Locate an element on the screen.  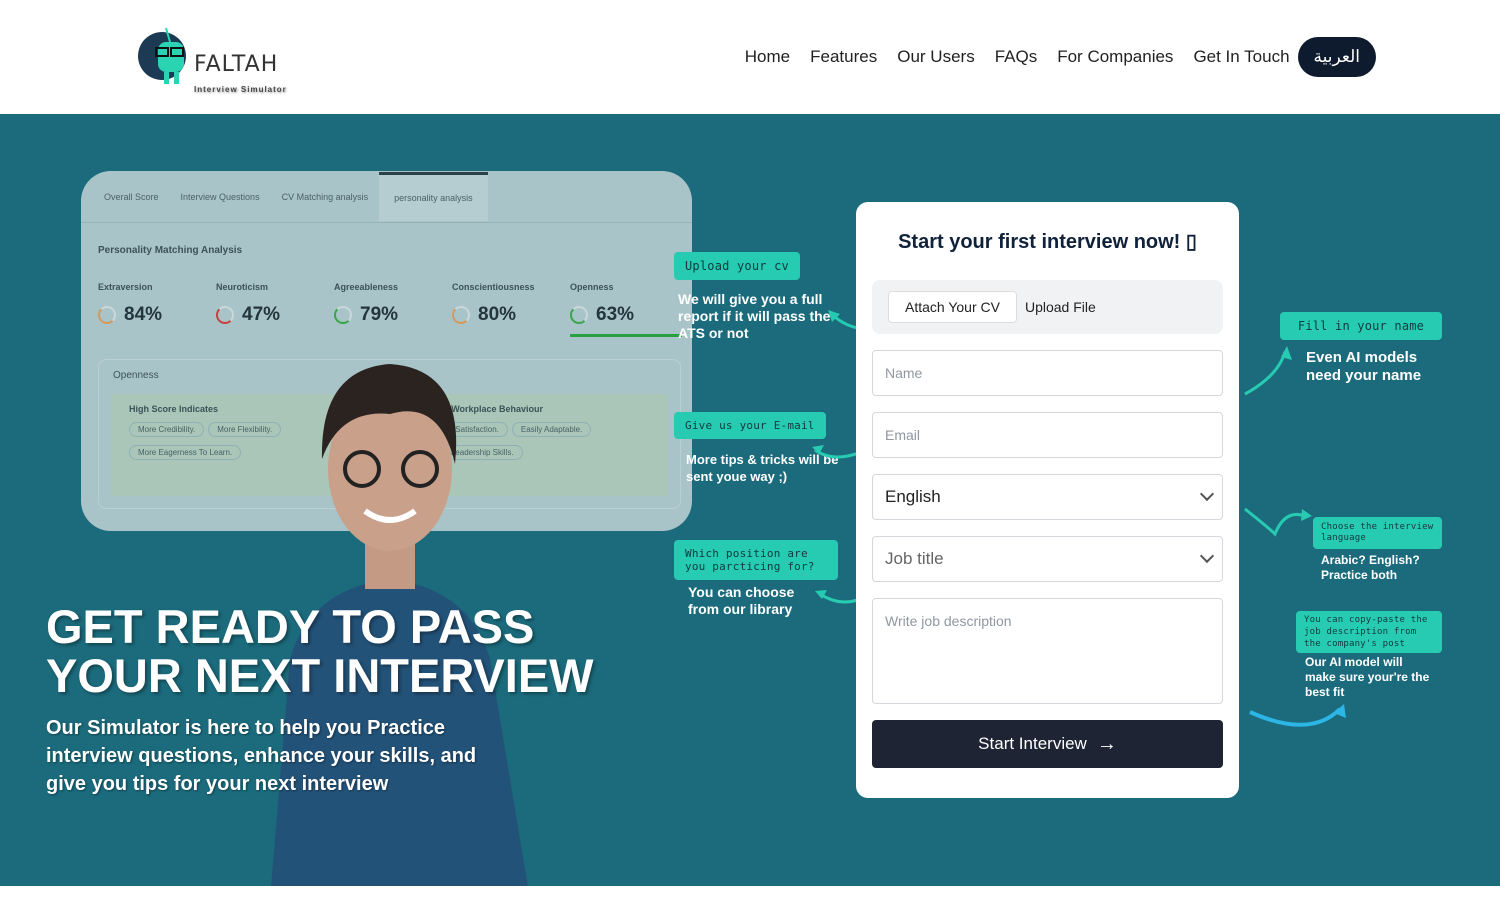
nav-features: Features is located at coordinates (843, 57).